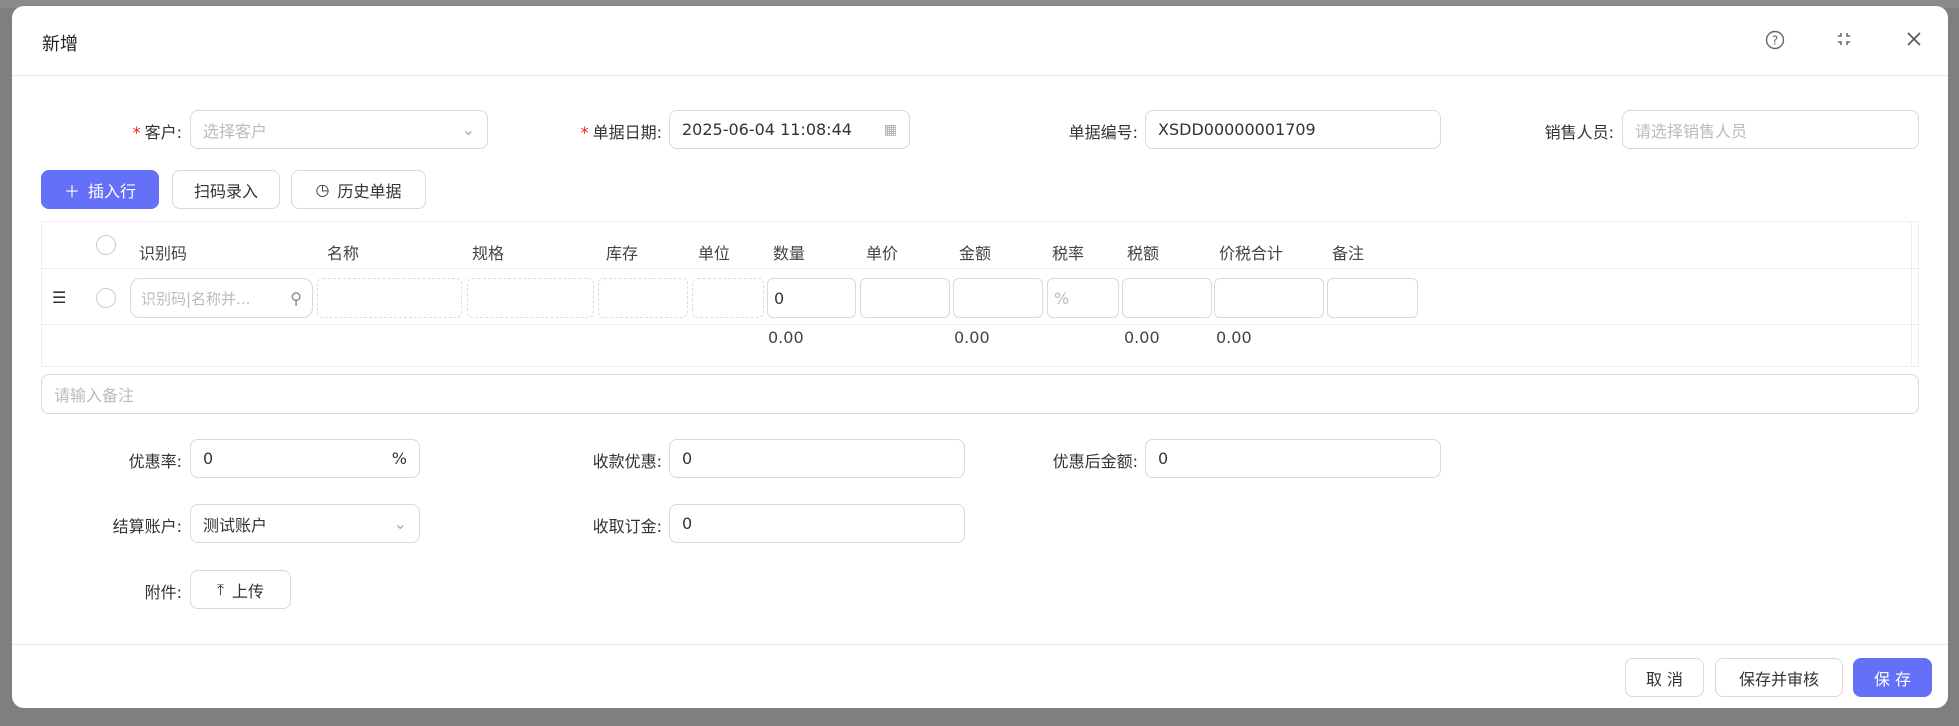  I want to click on save-audit-button: 保存并审核, so click(1779, 677).